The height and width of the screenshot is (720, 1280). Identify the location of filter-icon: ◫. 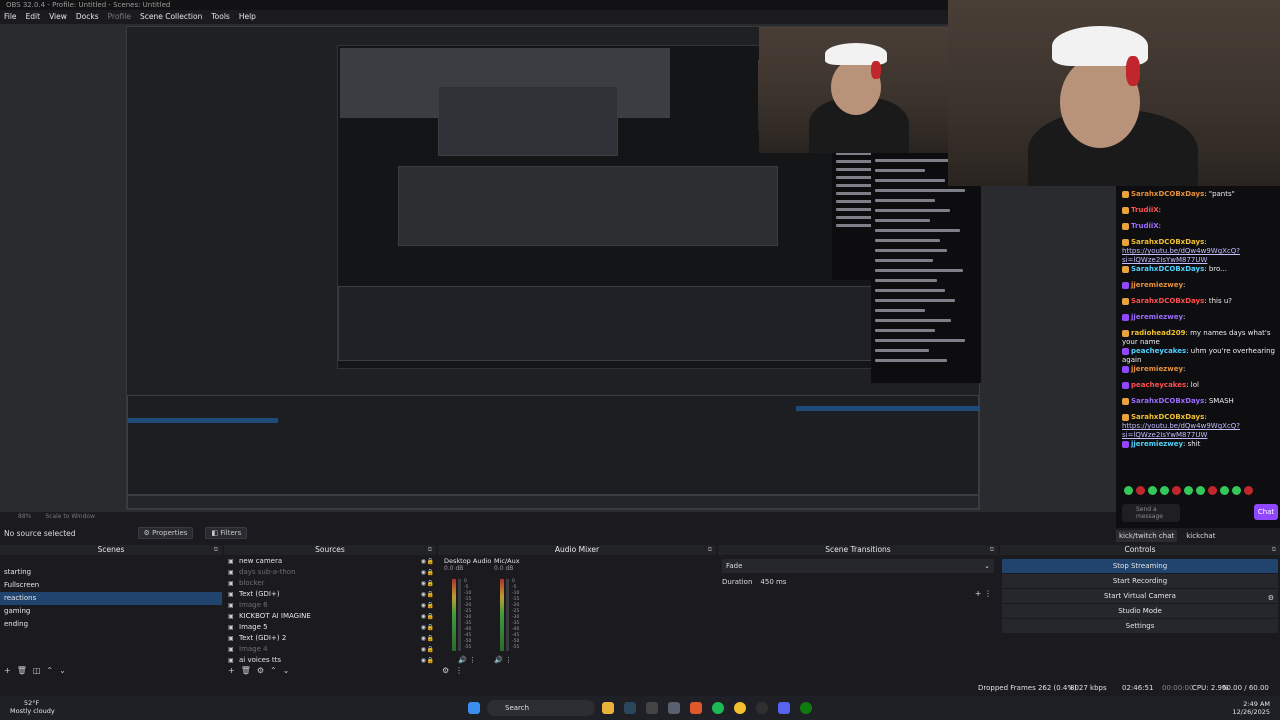
(37, 671).